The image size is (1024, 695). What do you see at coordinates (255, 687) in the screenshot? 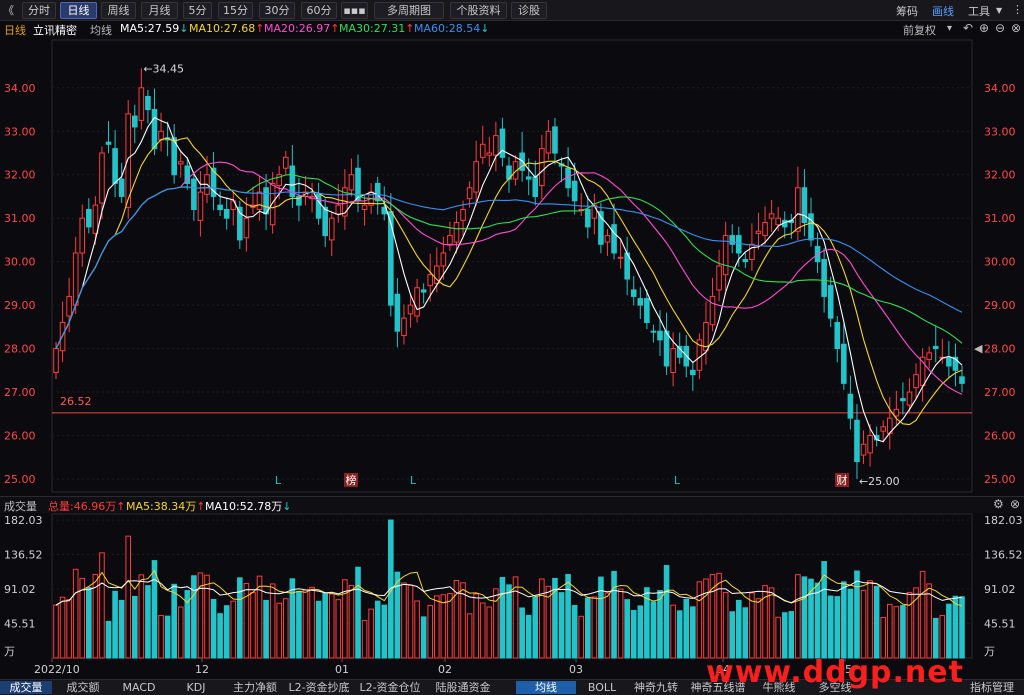
I see `indicator-tab-4: 主力净额` at bounding box center [255, 687].